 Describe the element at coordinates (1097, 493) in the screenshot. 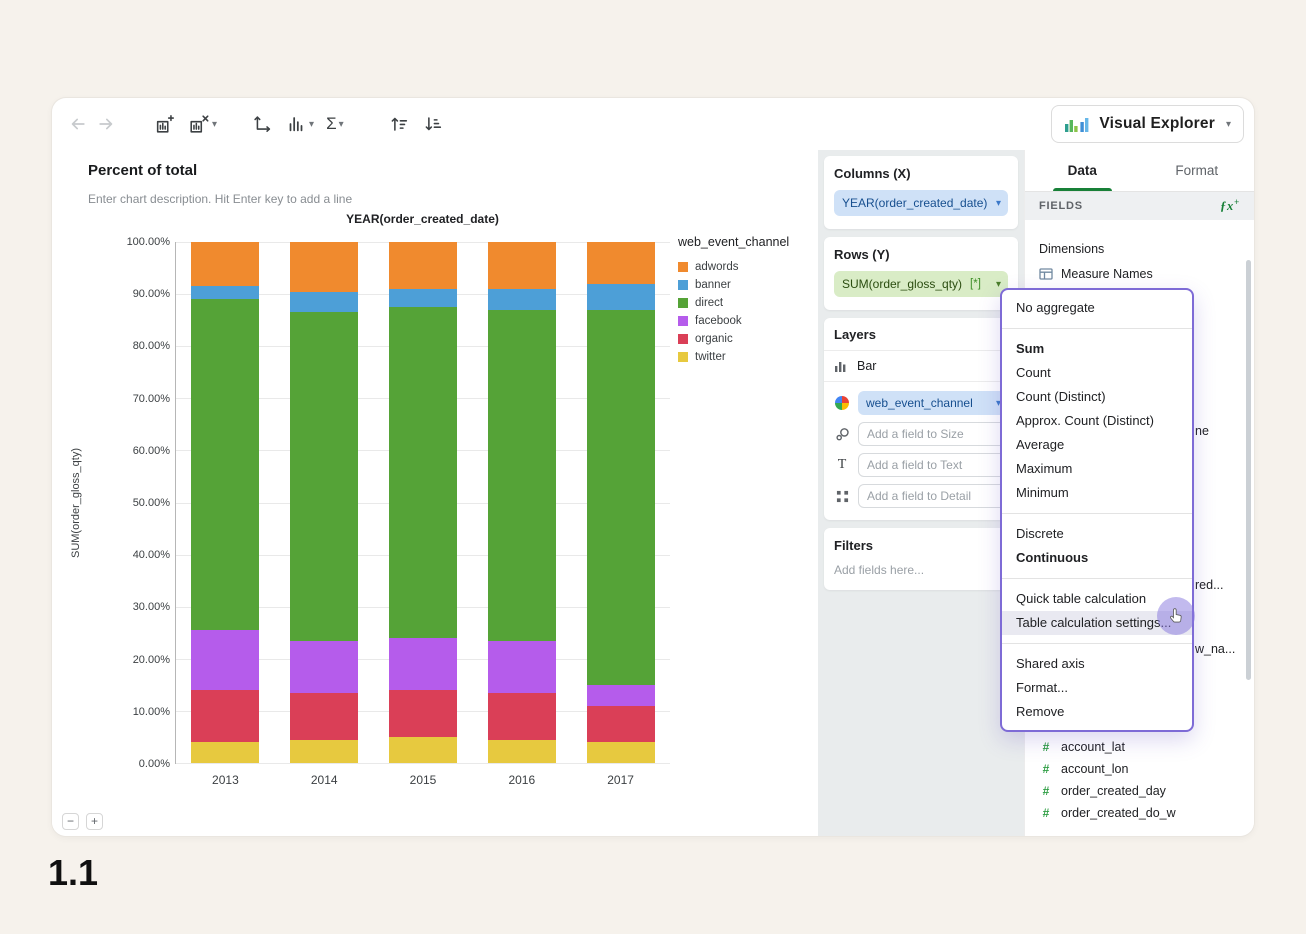

I see `menu-item-minimum: Minimum` at that location.